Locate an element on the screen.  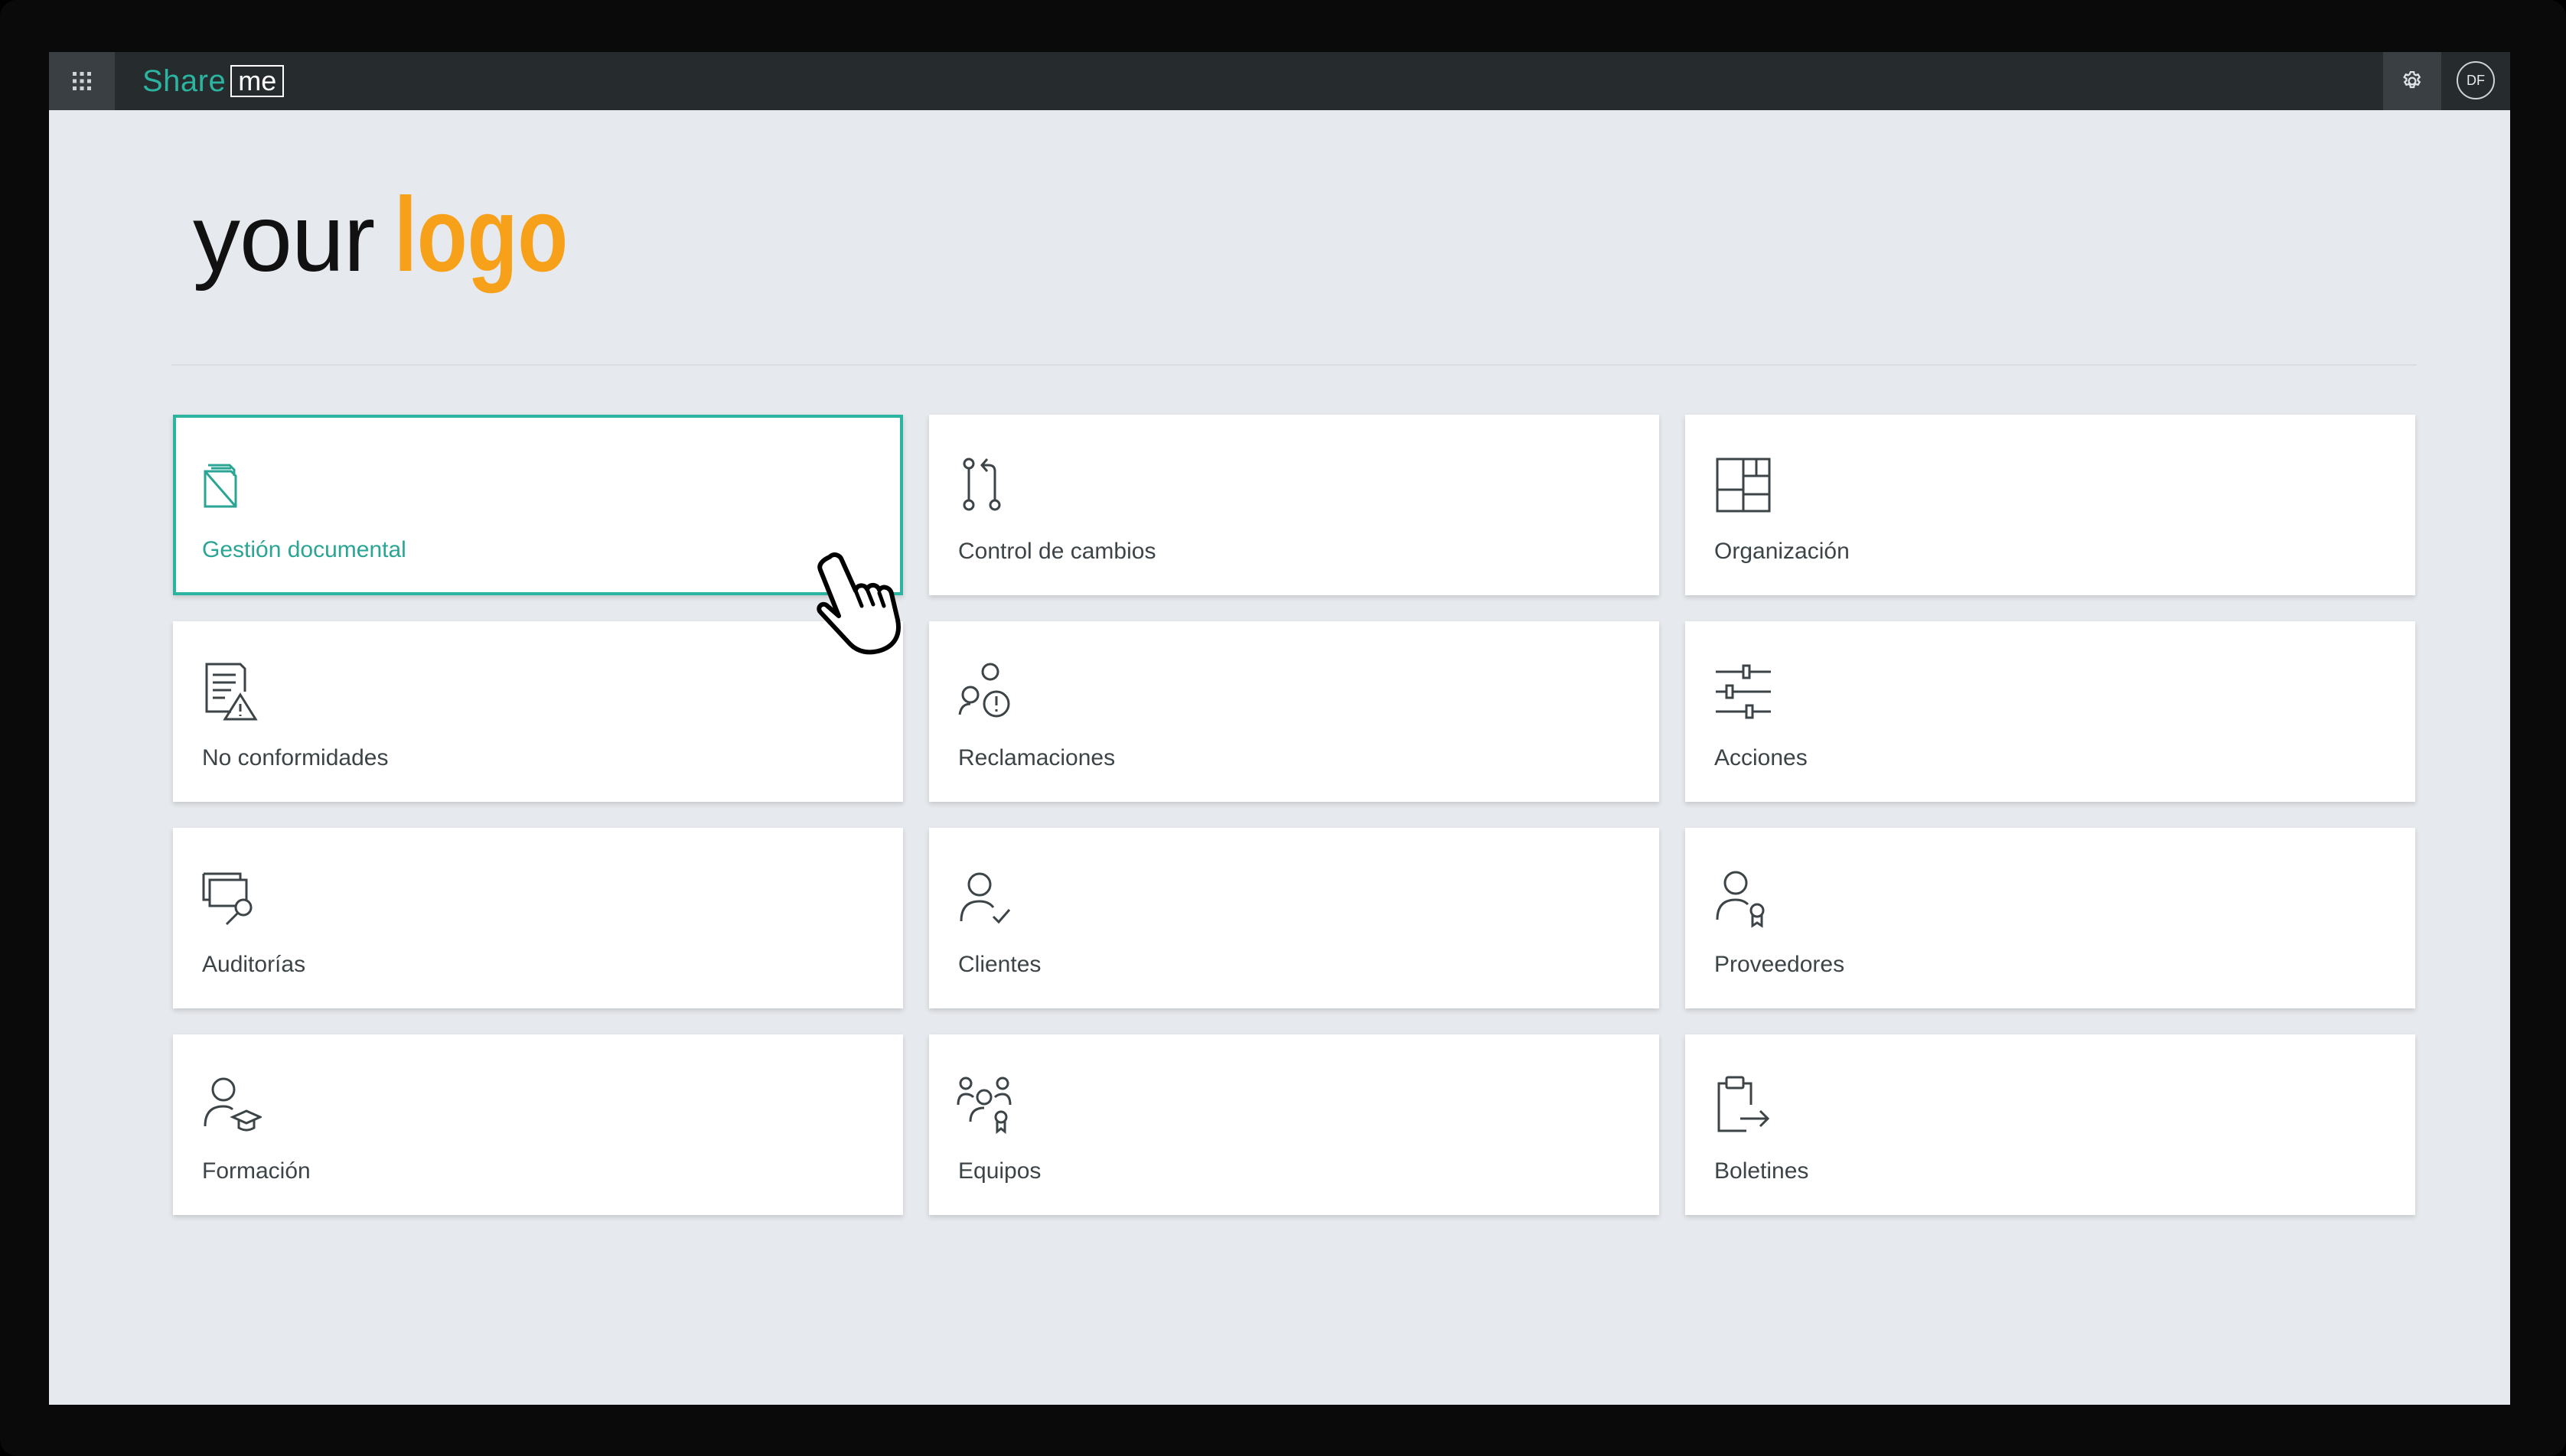
tile-formacion: Formación is located at coordinates (538, 1124).